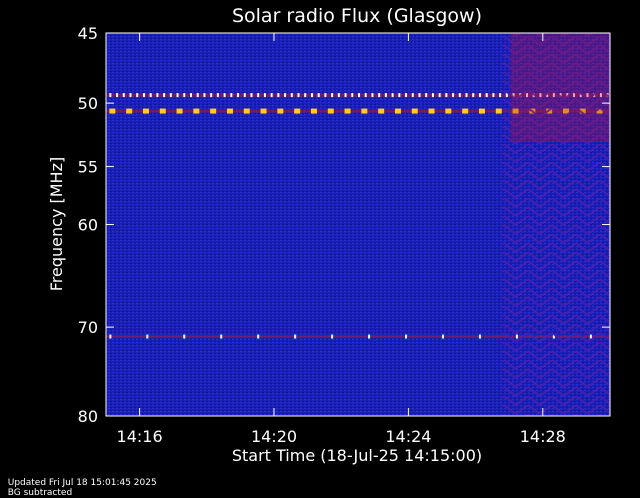  Describe the element at coordinates (357, 16) in the screenshot. I see `chart-title: Solar radio Flux (Glasgow)` at that location.